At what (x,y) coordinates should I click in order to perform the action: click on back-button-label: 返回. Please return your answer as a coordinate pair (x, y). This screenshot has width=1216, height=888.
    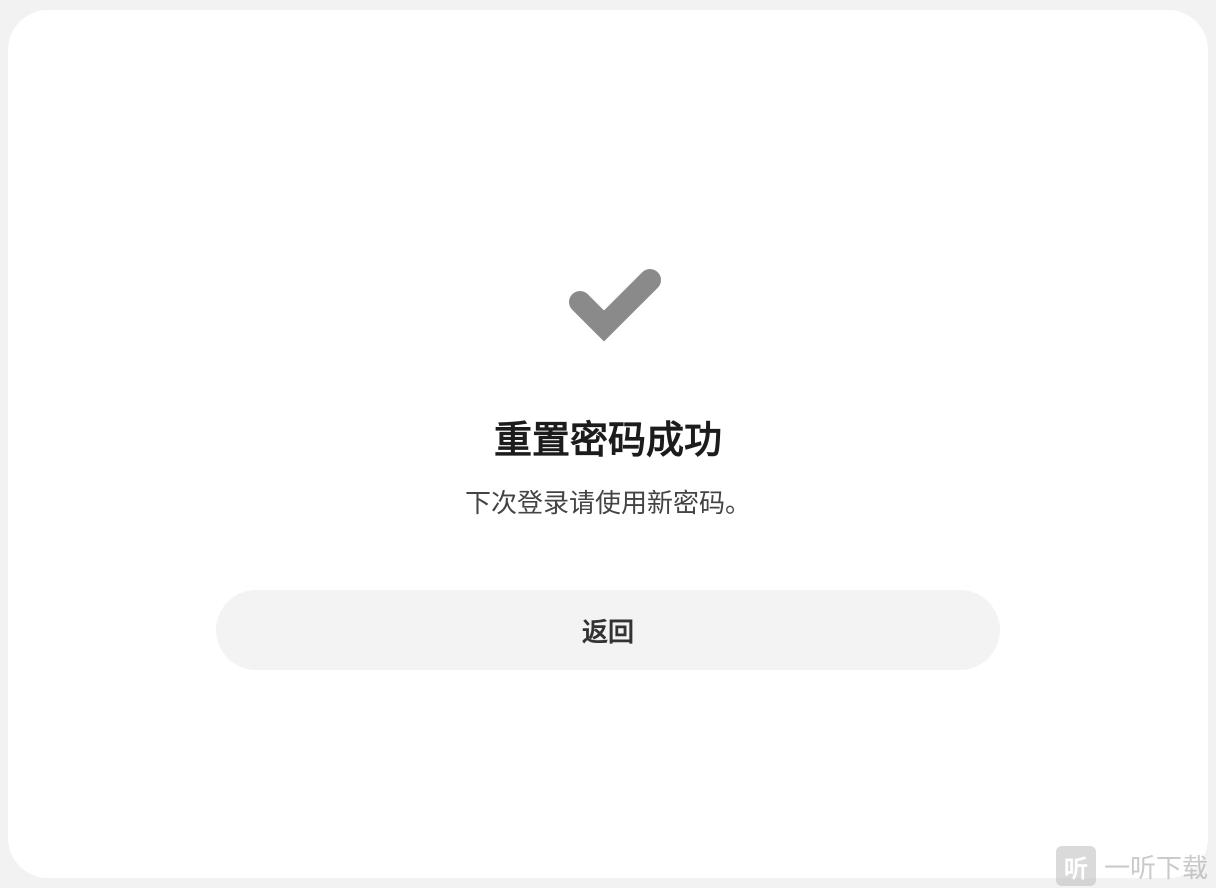
    Looking at the image, I should click on (607, 632).